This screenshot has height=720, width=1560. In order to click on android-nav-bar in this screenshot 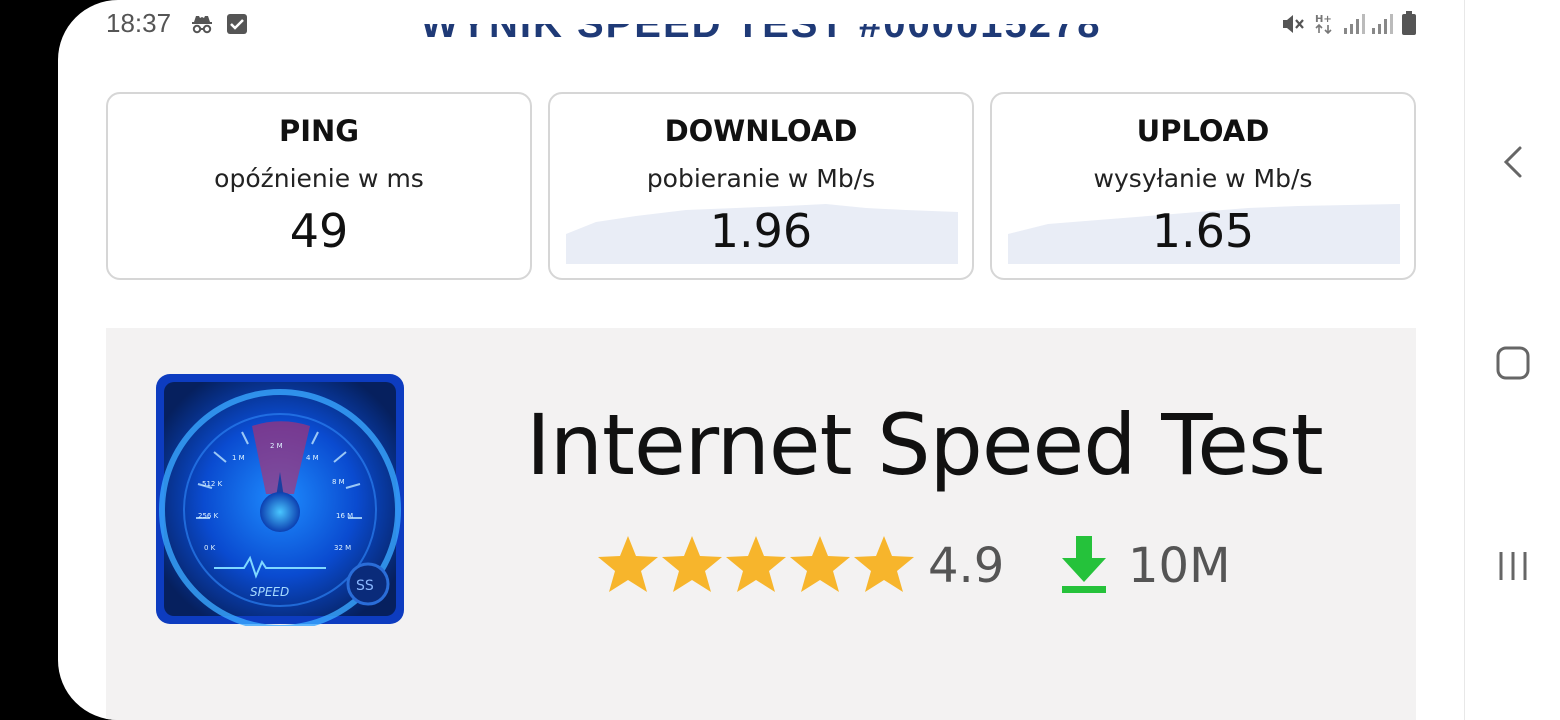, I will do `click(1512, 360)`.